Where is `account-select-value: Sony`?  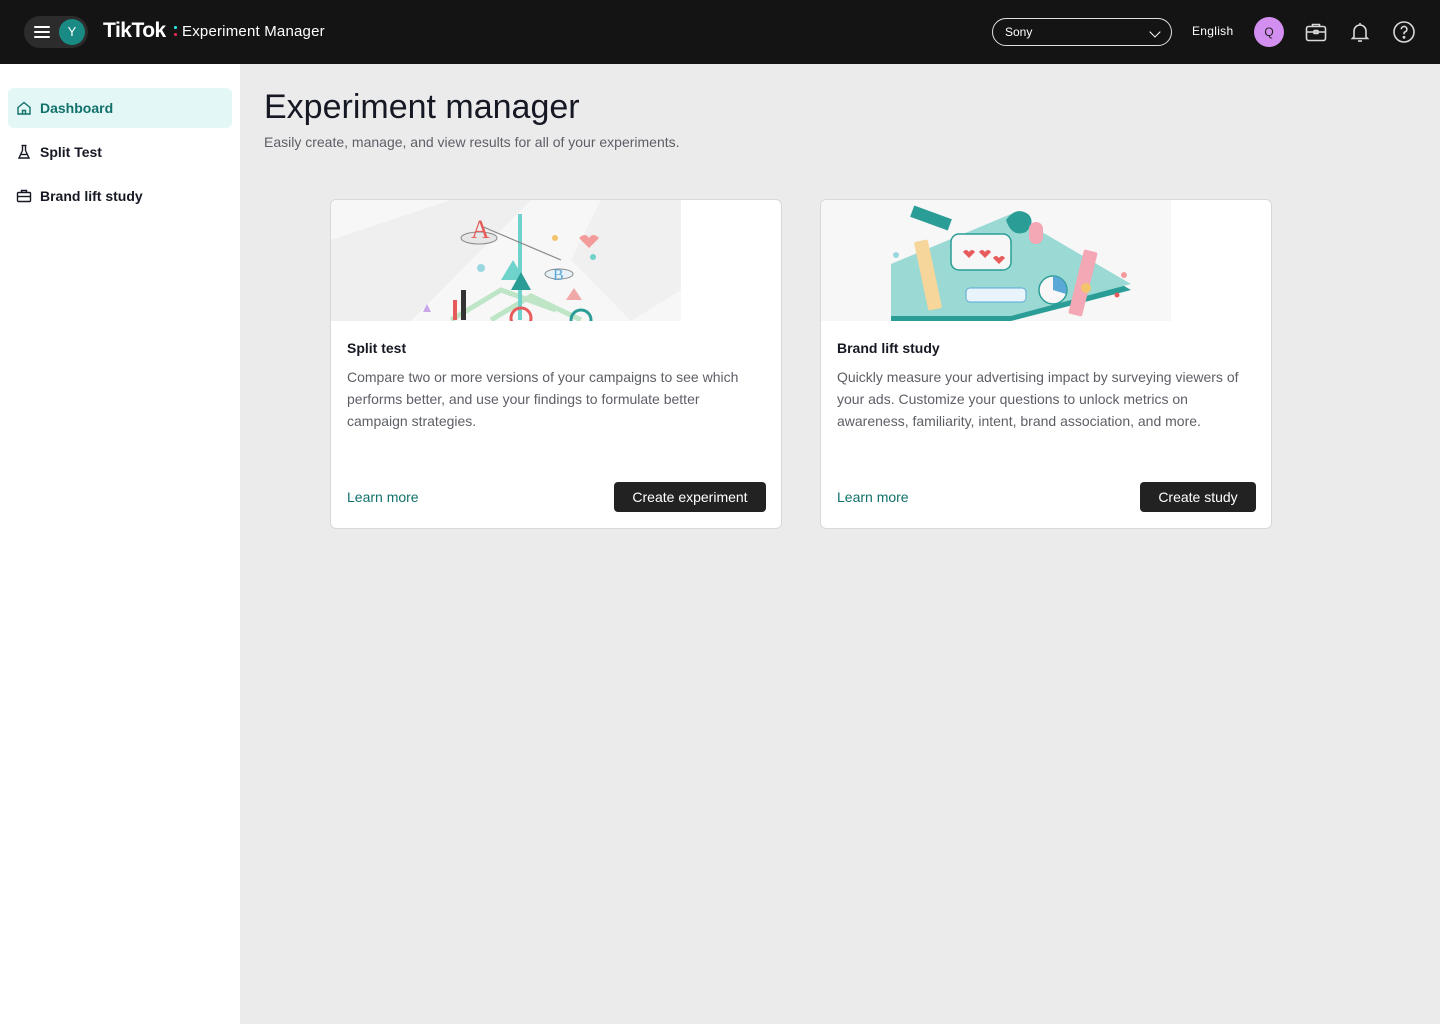 account-select-value: Sony is located at coordinates (1019, 32).